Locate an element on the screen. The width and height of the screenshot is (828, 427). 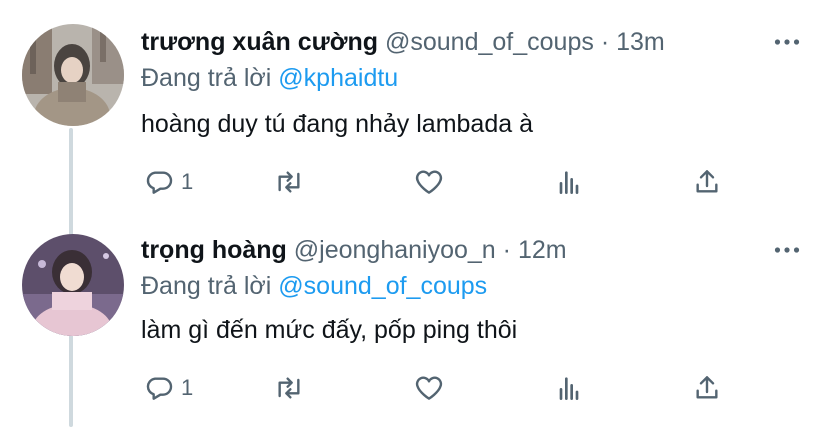
replying-to-mention: @kphaidtu is located at coordinates (338, 78).